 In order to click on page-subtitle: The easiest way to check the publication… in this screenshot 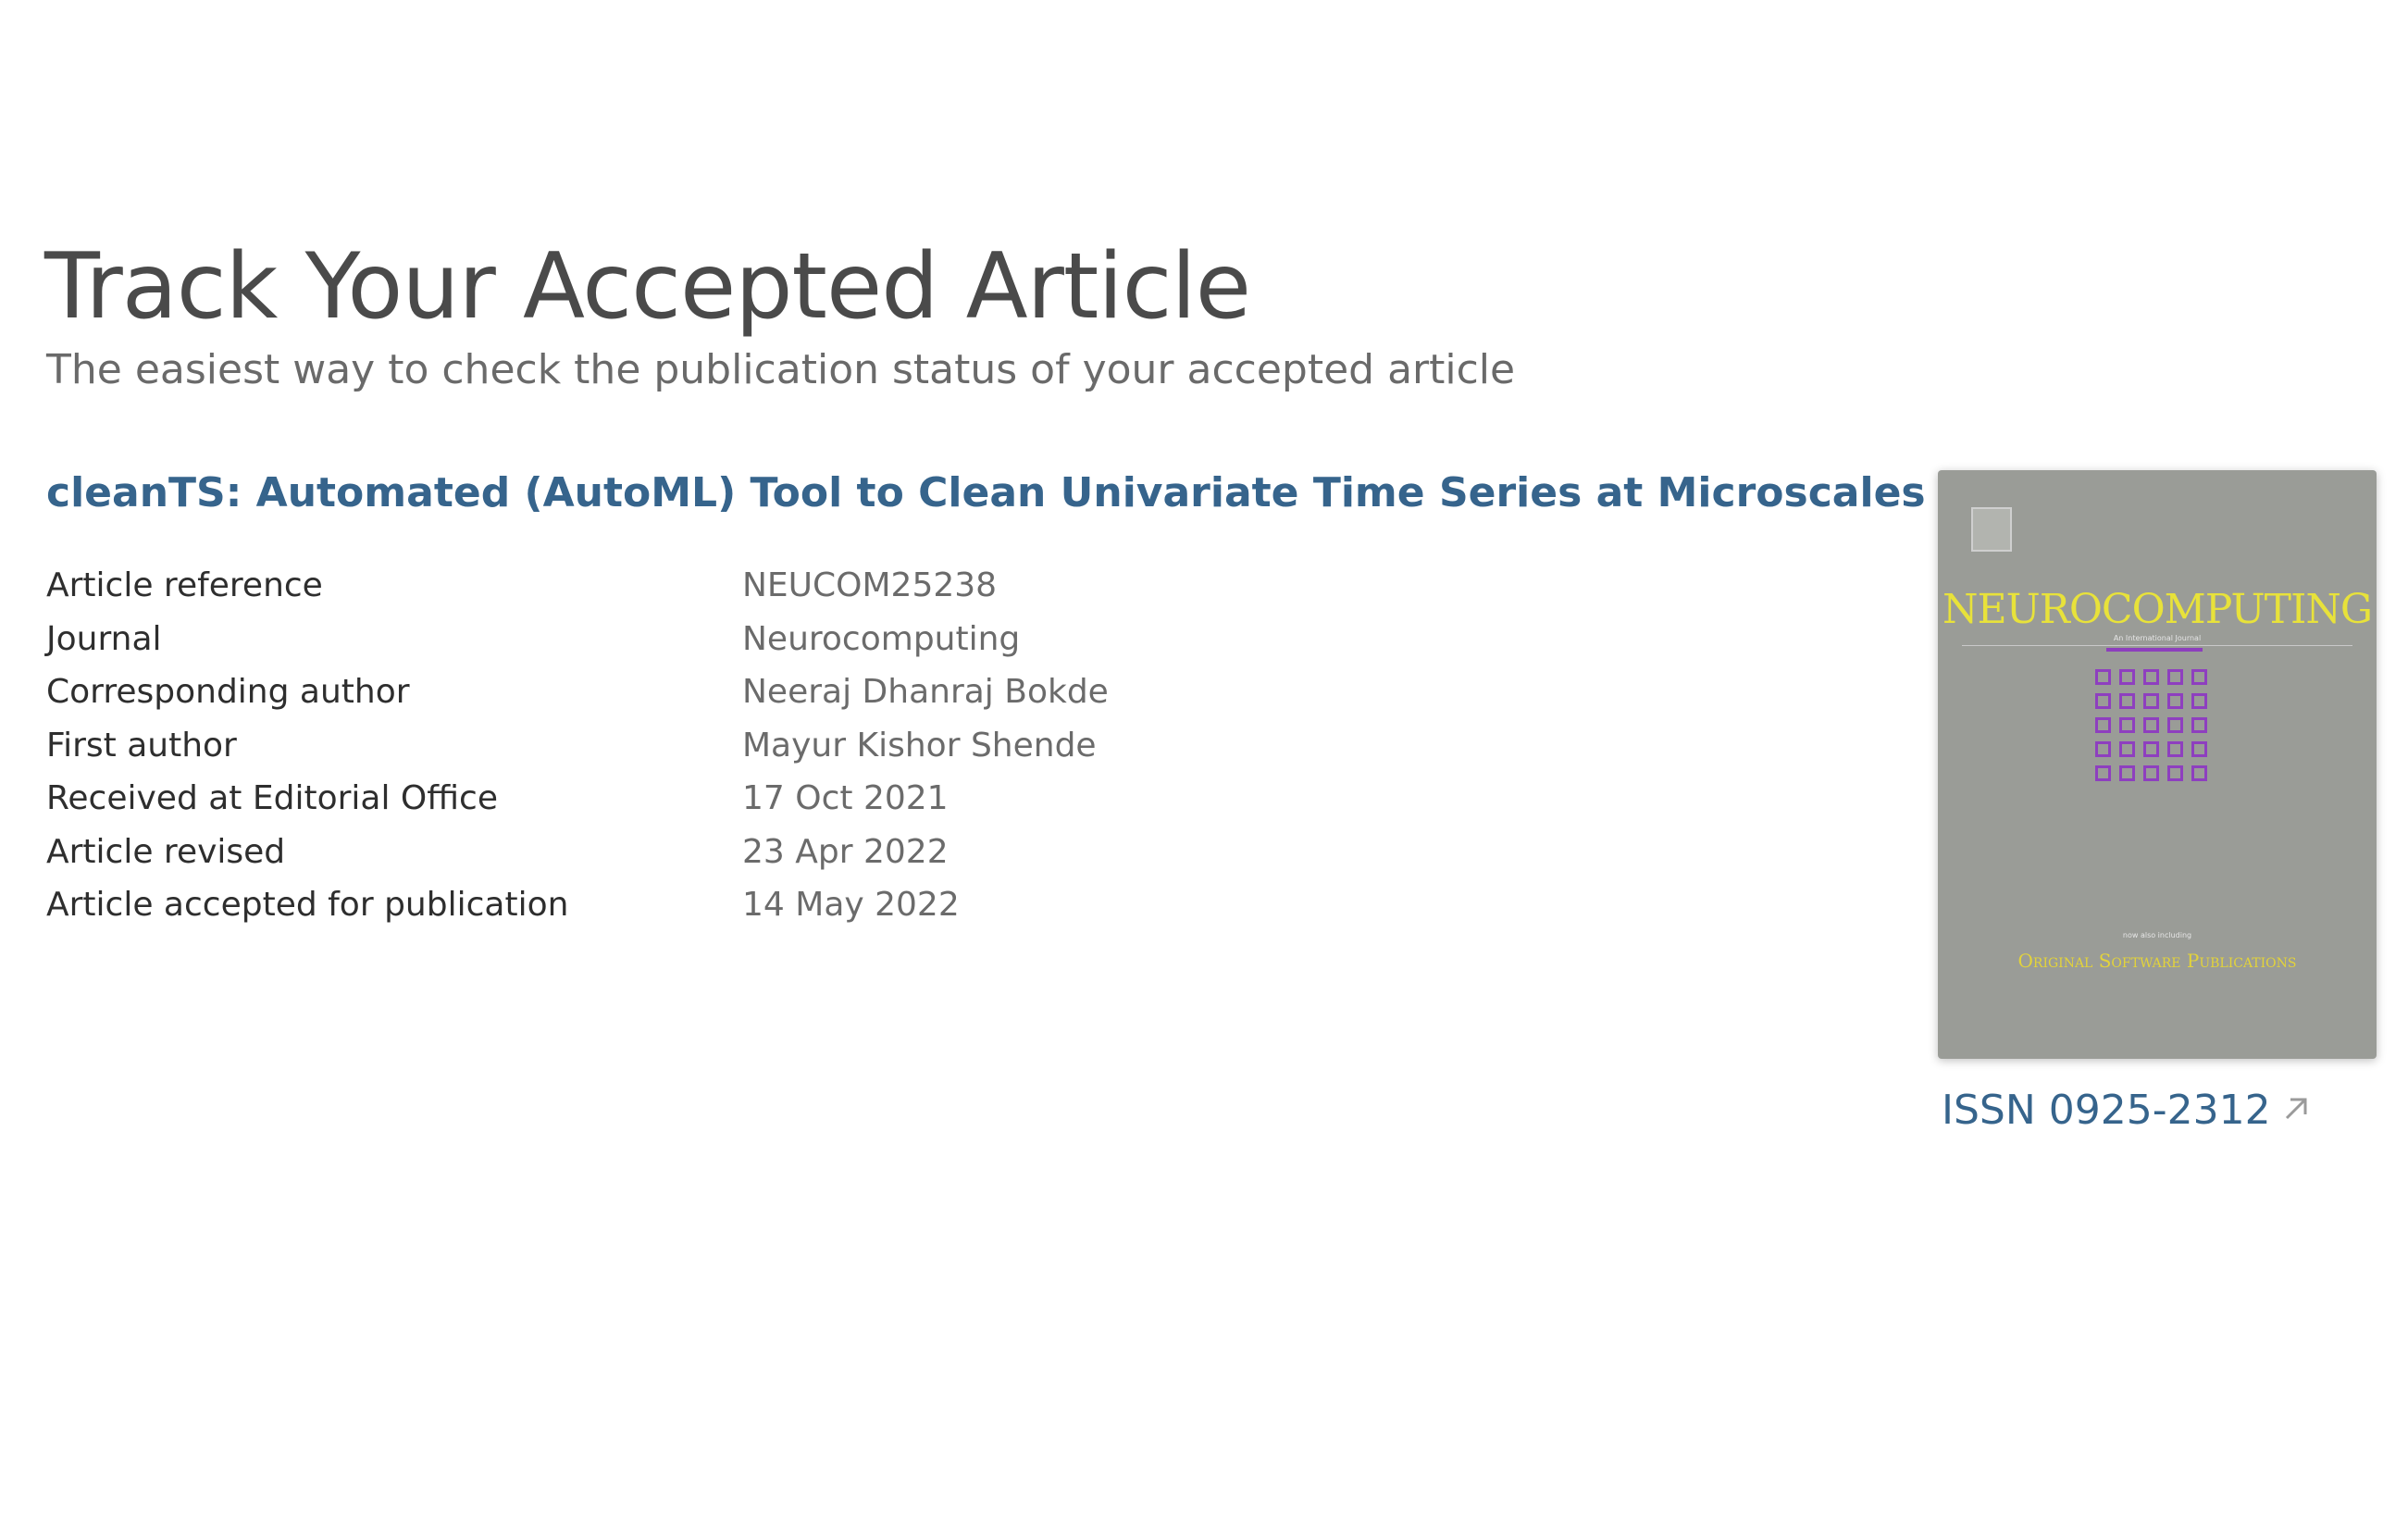, I will do `click(781, 369)`.